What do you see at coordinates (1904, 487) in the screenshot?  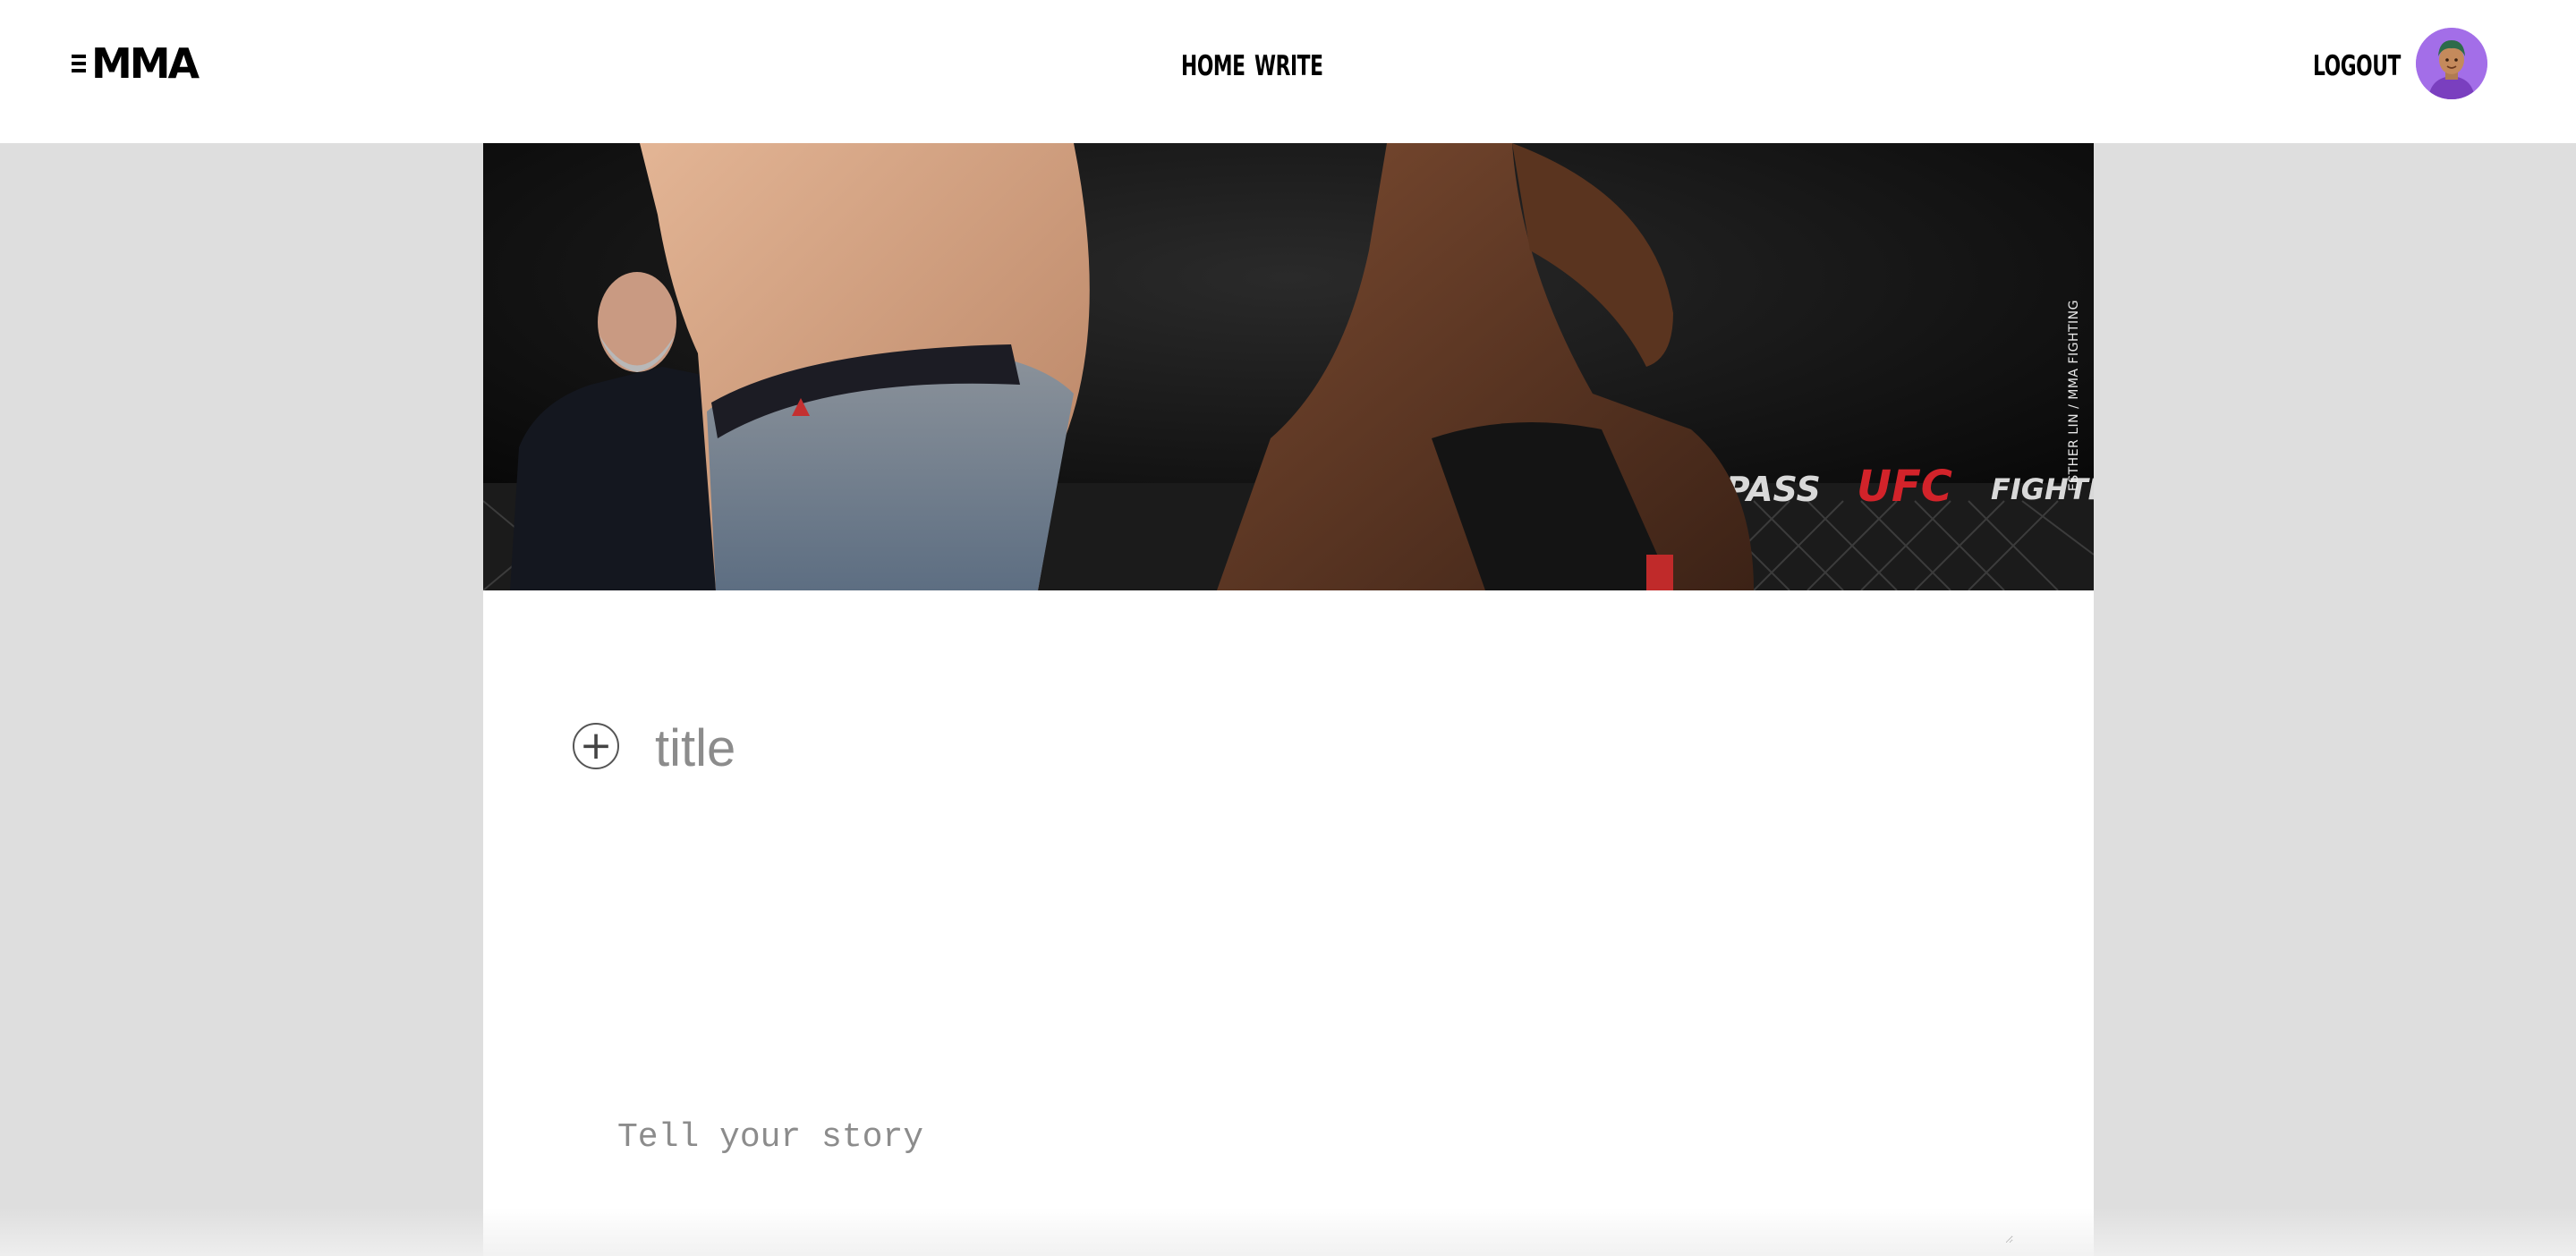 I see `svg-text: UFC` at bounding box center [1904, 487].